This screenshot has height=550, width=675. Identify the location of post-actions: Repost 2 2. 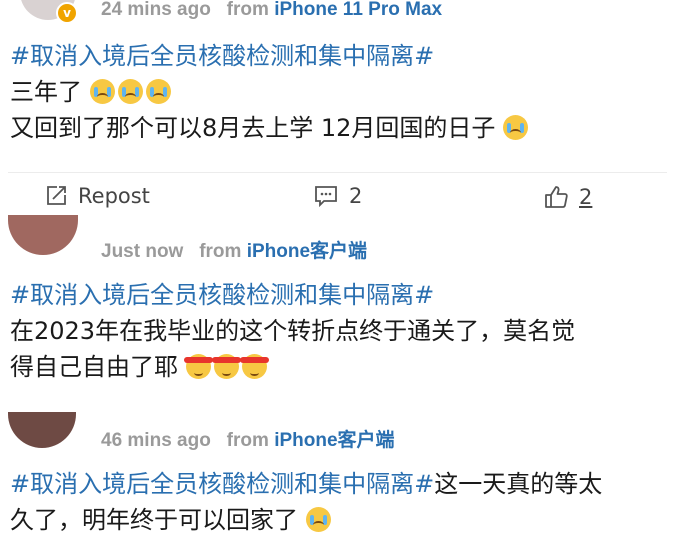
(337, 201).